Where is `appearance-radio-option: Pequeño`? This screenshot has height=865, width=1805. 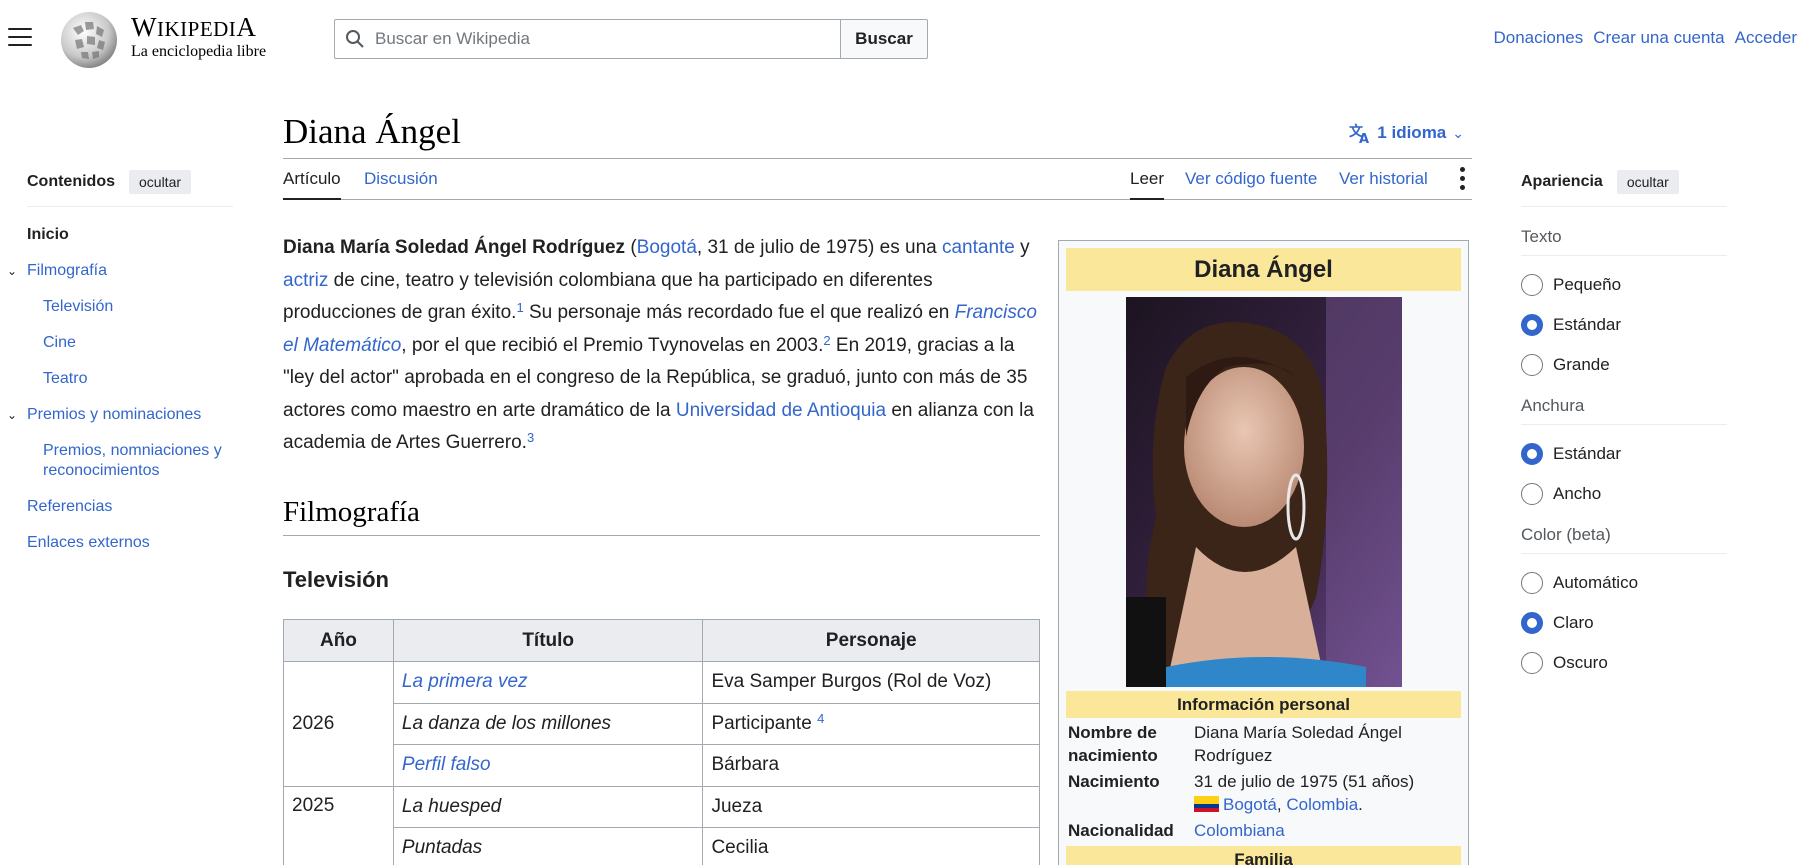 appearance-radio-option: Pequeño is located at coordinates (1624, 285).